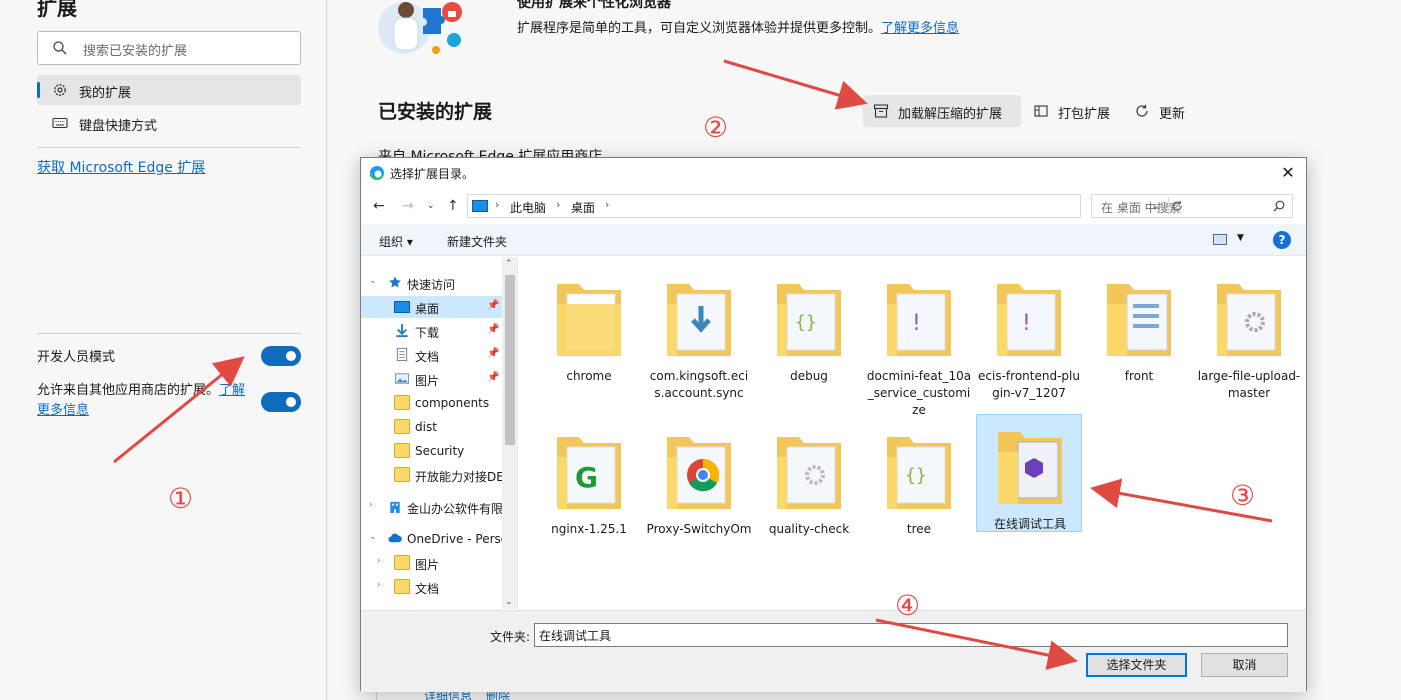  Describe the element at coordinates (699, 479) in the screenshot. I see `file-item: Proxy-SwitchyOm` at that location.